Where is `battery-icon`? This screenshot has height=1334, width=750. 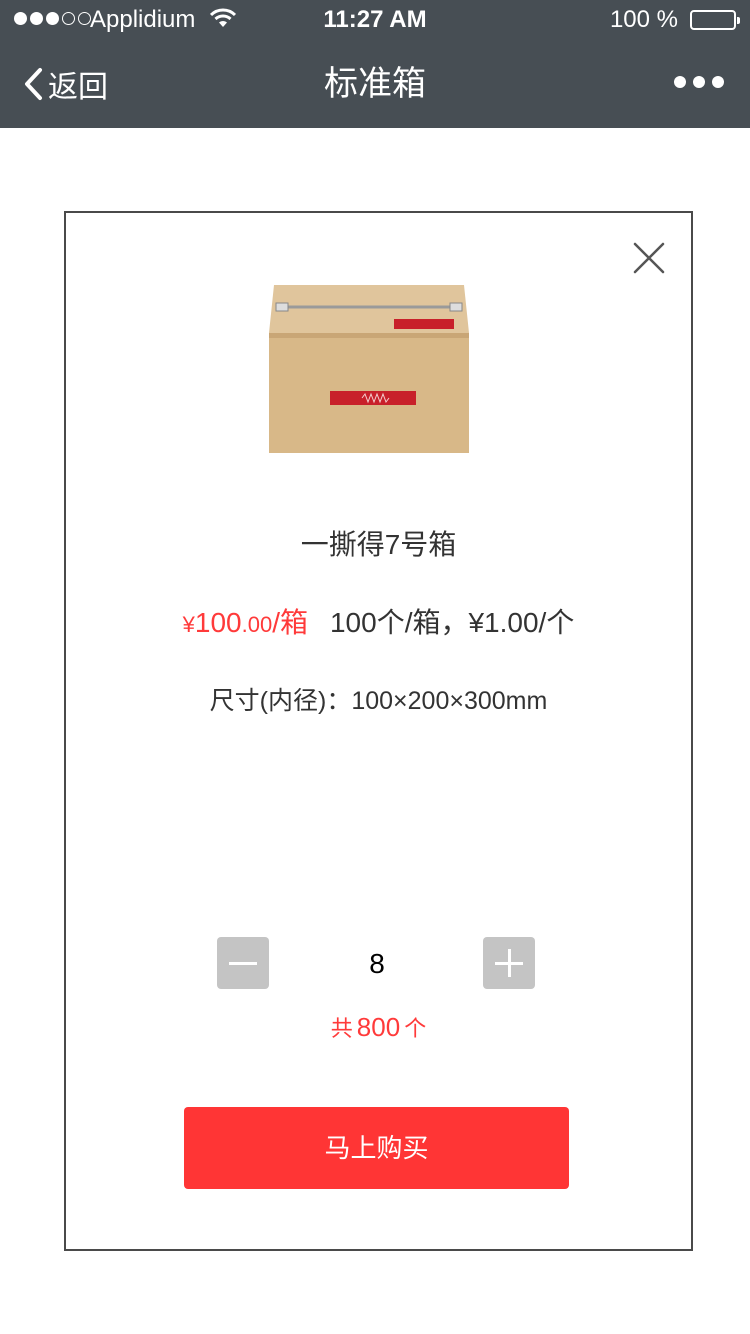 battery-icon is located at coordinates (715, 20).